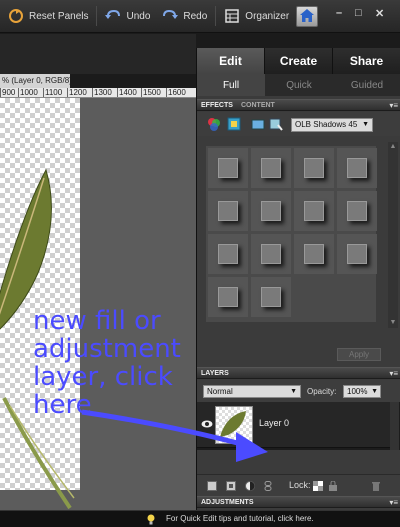  Describe the element at coordinates (394, 426) in the screenshot. I see `layers-scrollbar` at that location.